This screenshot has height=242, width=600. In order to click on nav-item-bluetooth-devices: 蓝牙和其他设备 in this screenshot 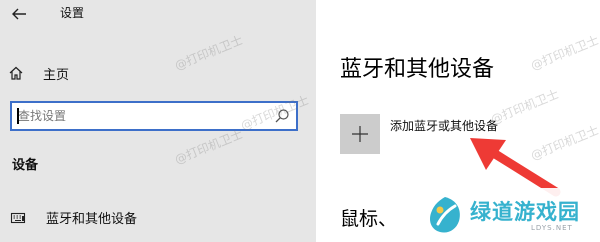, I will do `click(73, 217)`.